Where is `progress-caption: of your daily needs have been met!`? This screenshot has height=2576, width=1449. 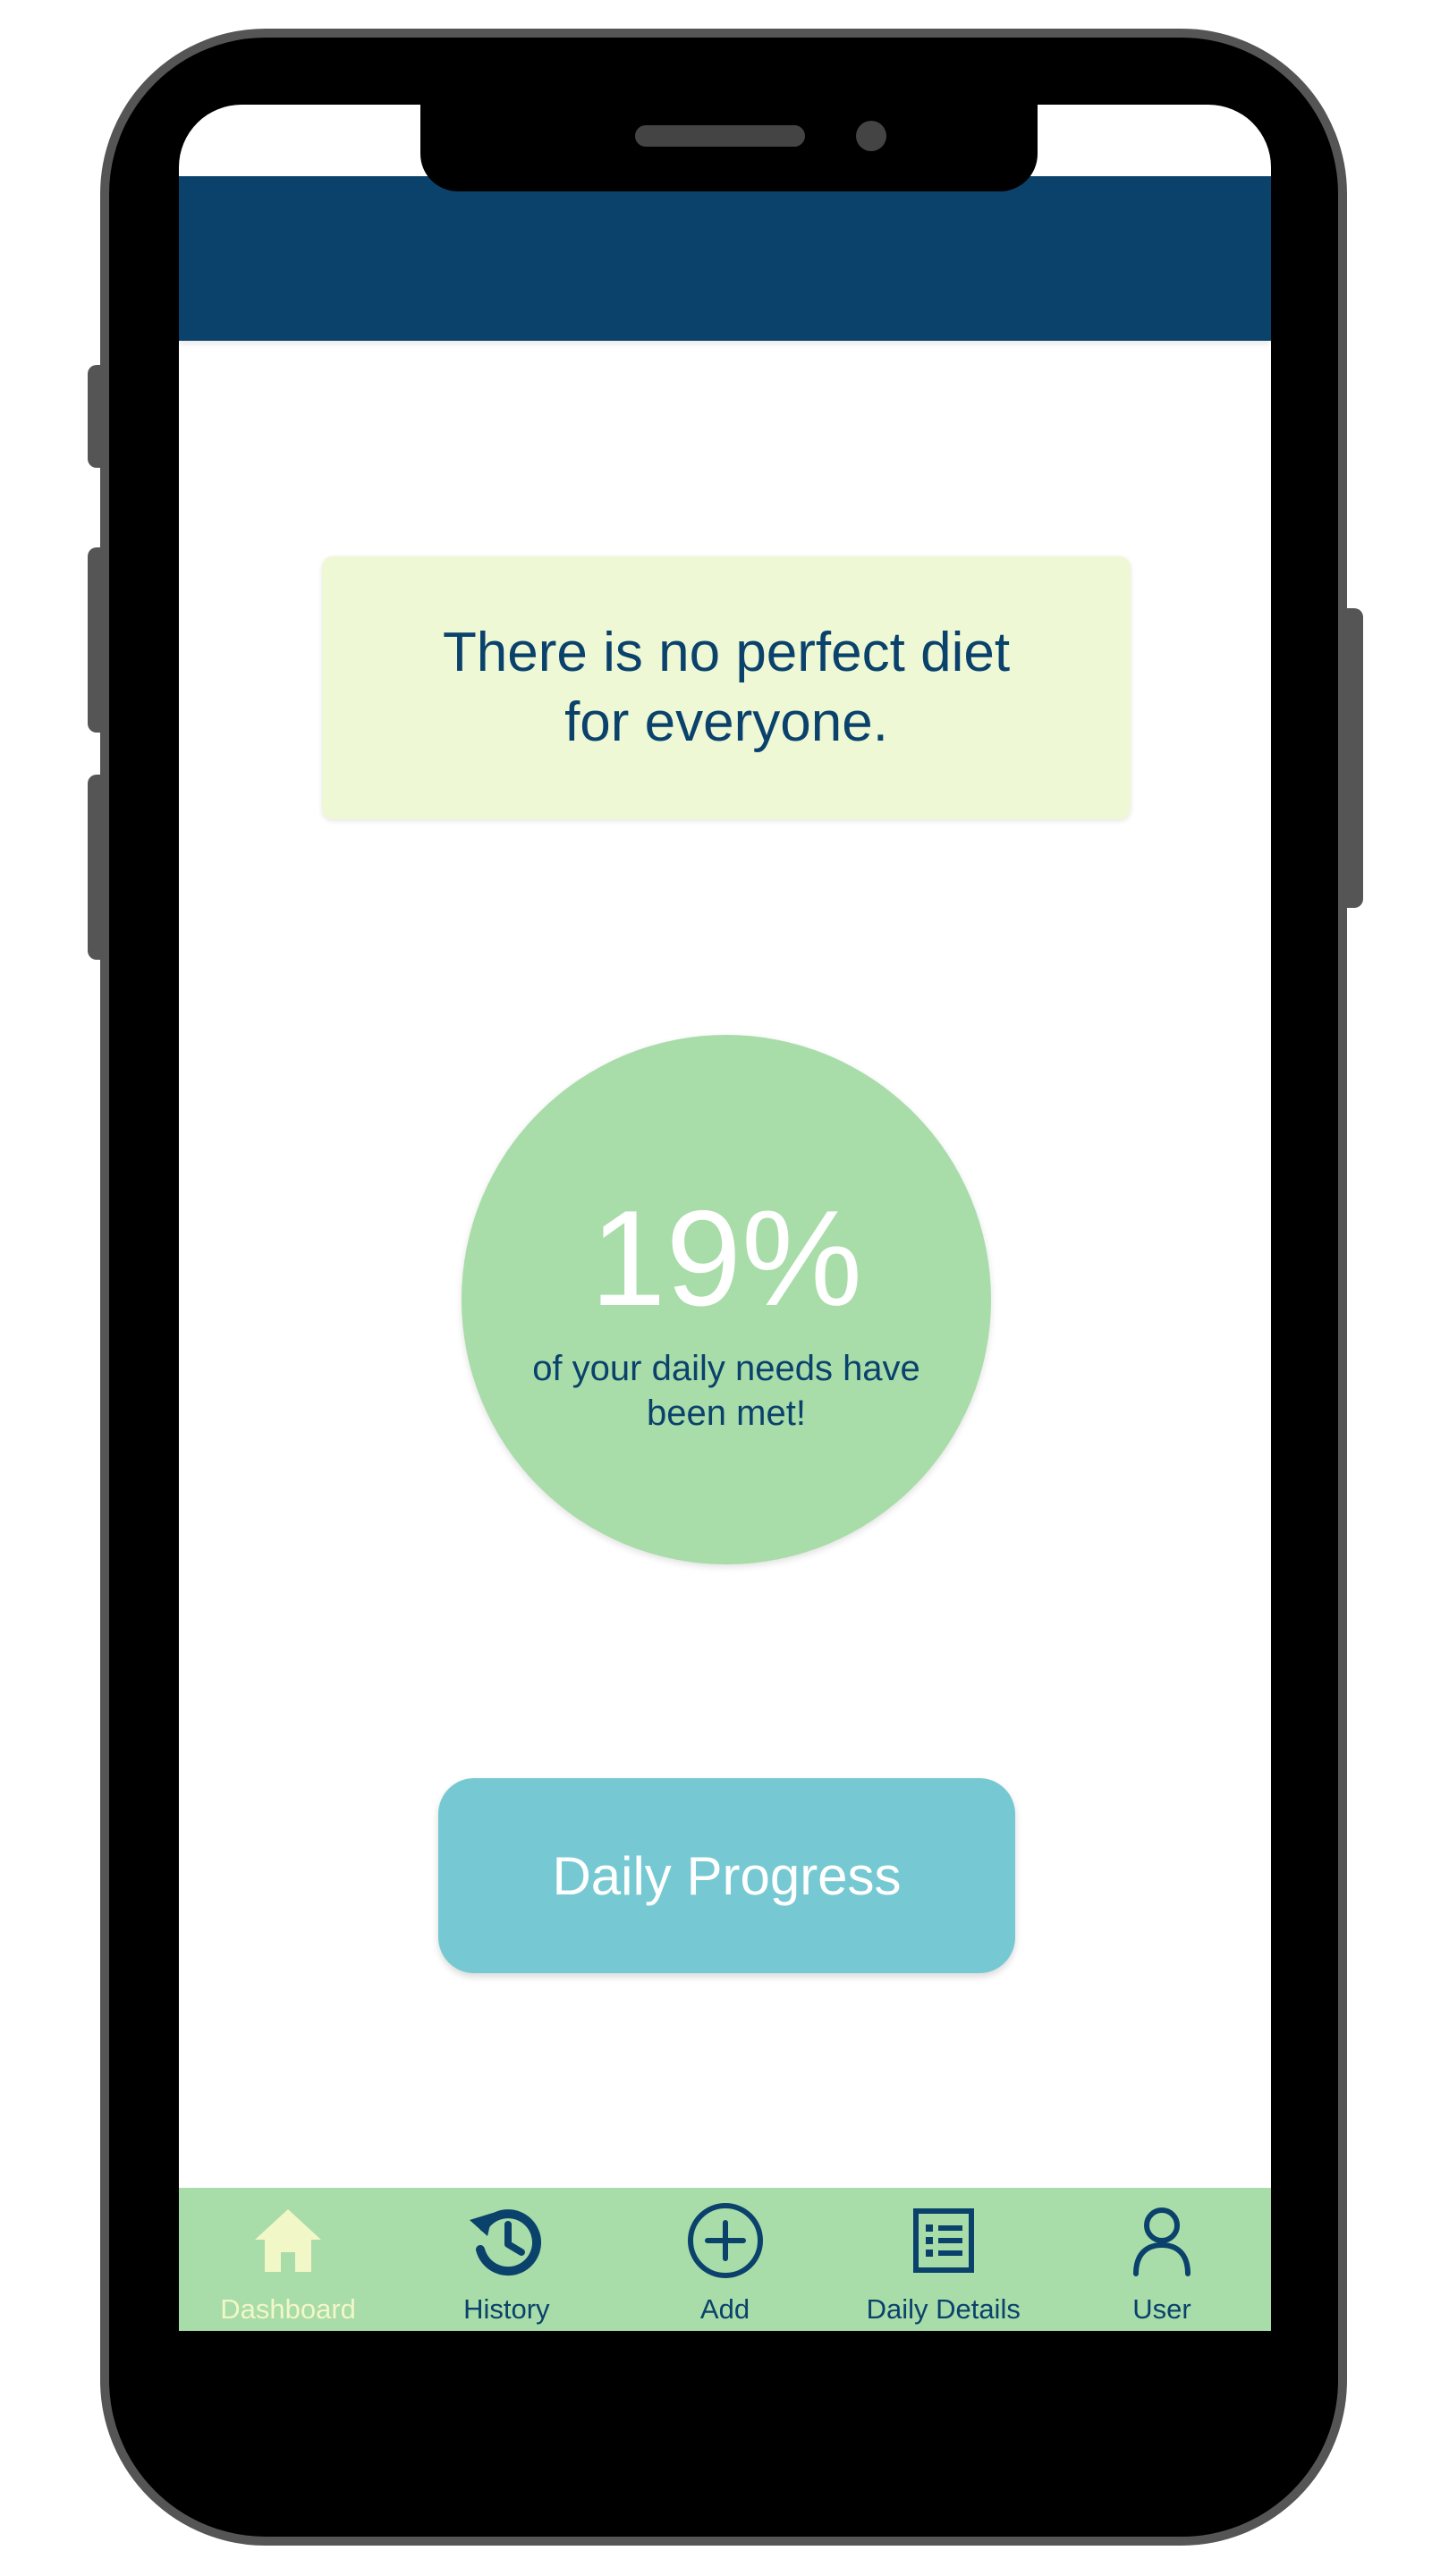
progress-caption: of your daily needs have been met! is located at coordinates (726, 1391).